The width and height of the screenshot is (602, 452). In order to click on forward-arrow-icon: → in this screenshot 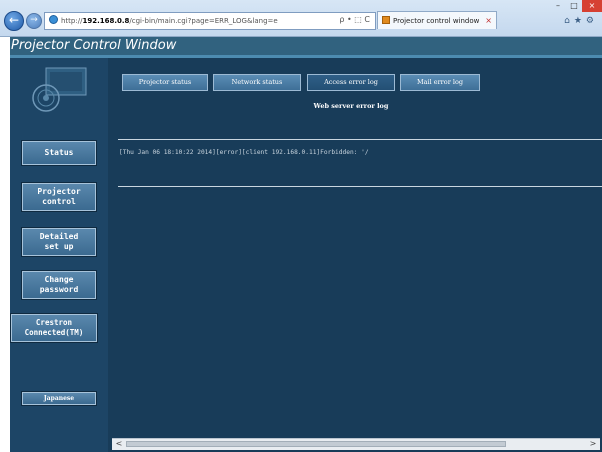, I will do `click(34, 21)`.